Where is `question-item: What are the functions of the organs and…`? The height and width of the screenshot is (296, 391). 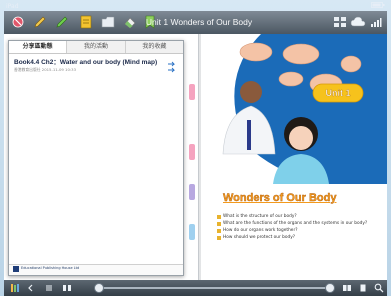
question-item: What are the functions of the organs and… is located at coordinates (292, 224).